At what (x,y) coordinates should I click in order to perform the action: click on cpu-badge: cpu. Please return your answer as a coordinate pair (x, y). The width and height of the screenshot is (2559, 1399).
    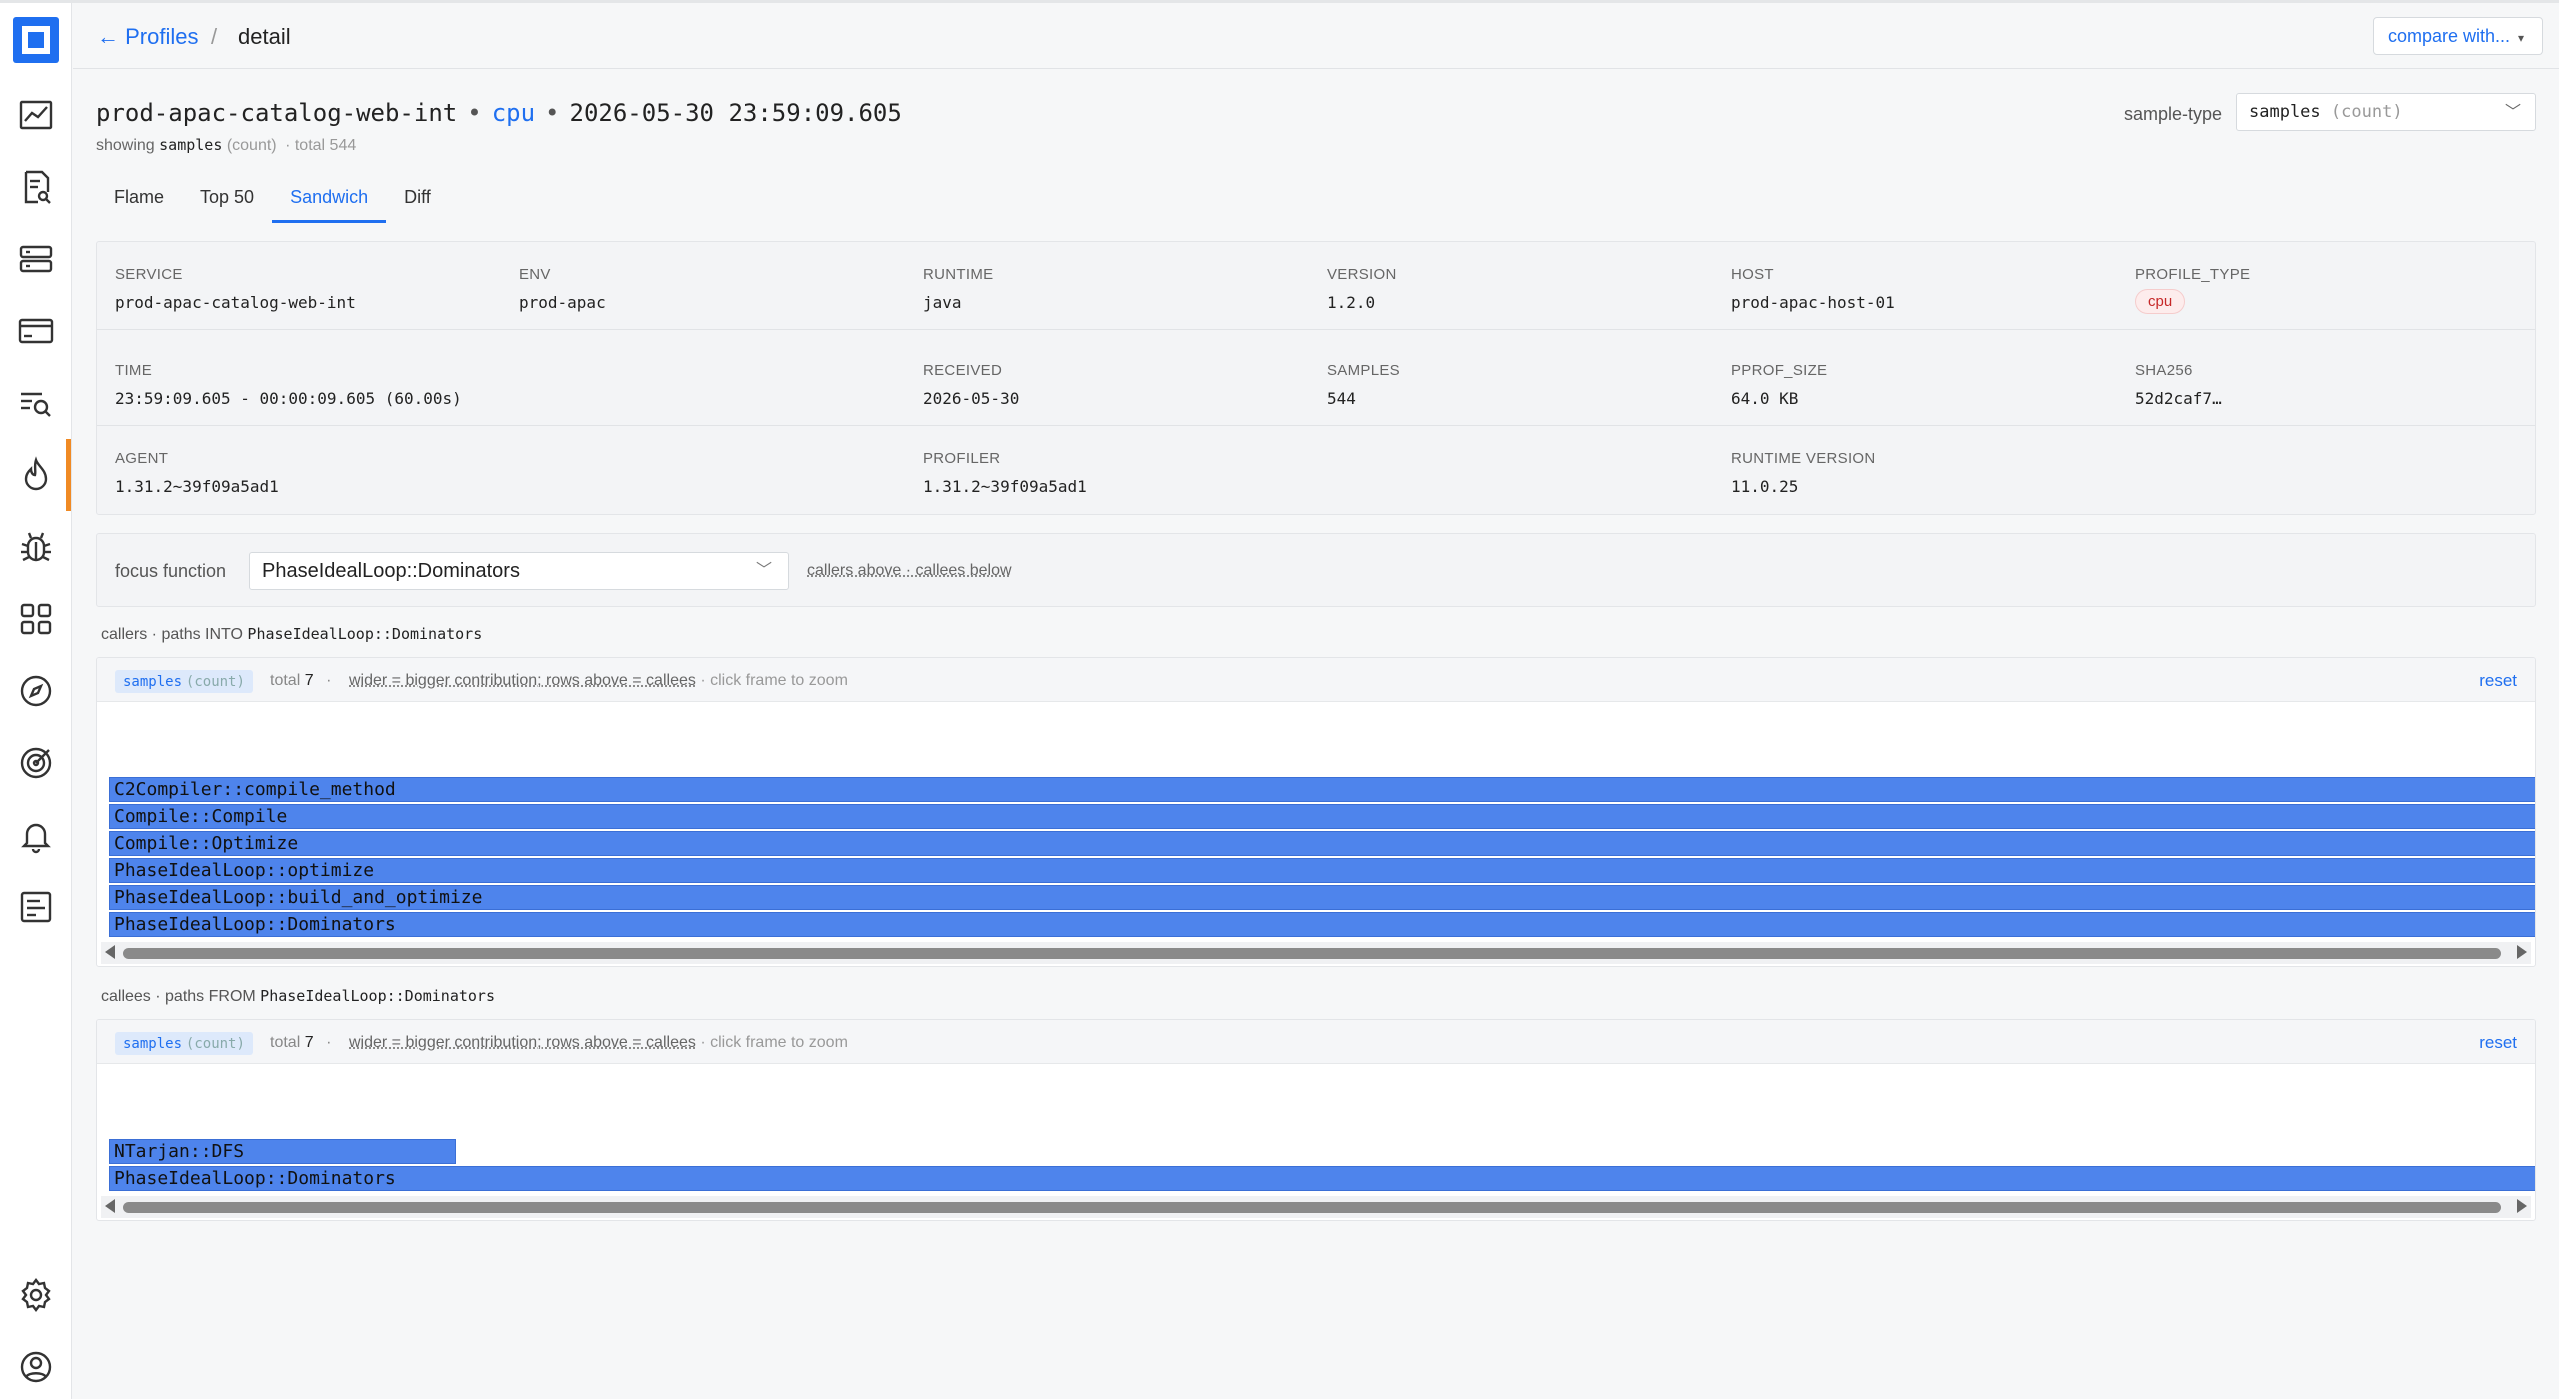
    Looking at the image, I should click on (2160, 301).